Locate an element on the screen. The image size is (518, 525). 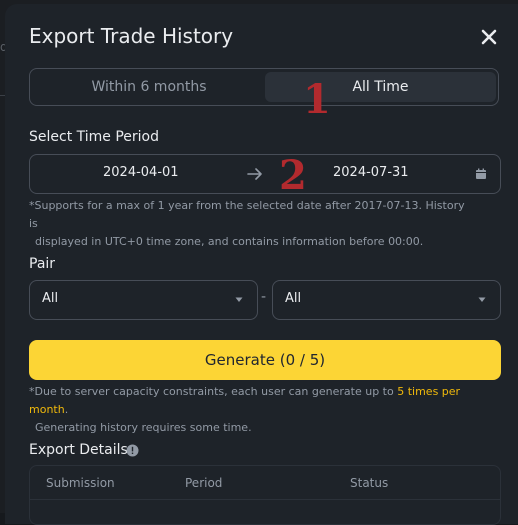
annotation-marker-1: 1 is located at coordinates (317, 99).